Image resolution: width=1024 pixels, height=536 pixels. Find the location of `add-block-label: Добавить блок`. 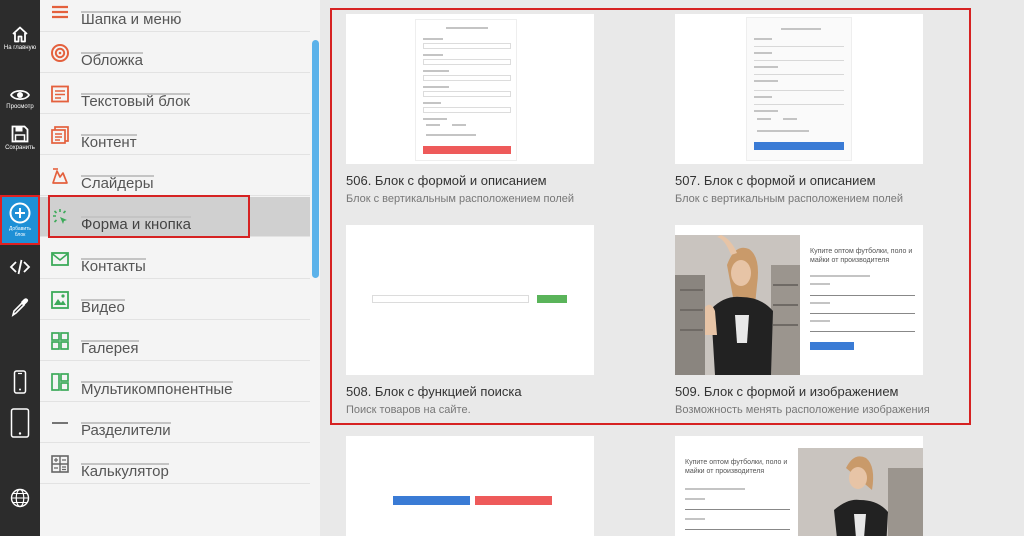

add-block-label: Добавить блок is located at coordinates (20, 232).